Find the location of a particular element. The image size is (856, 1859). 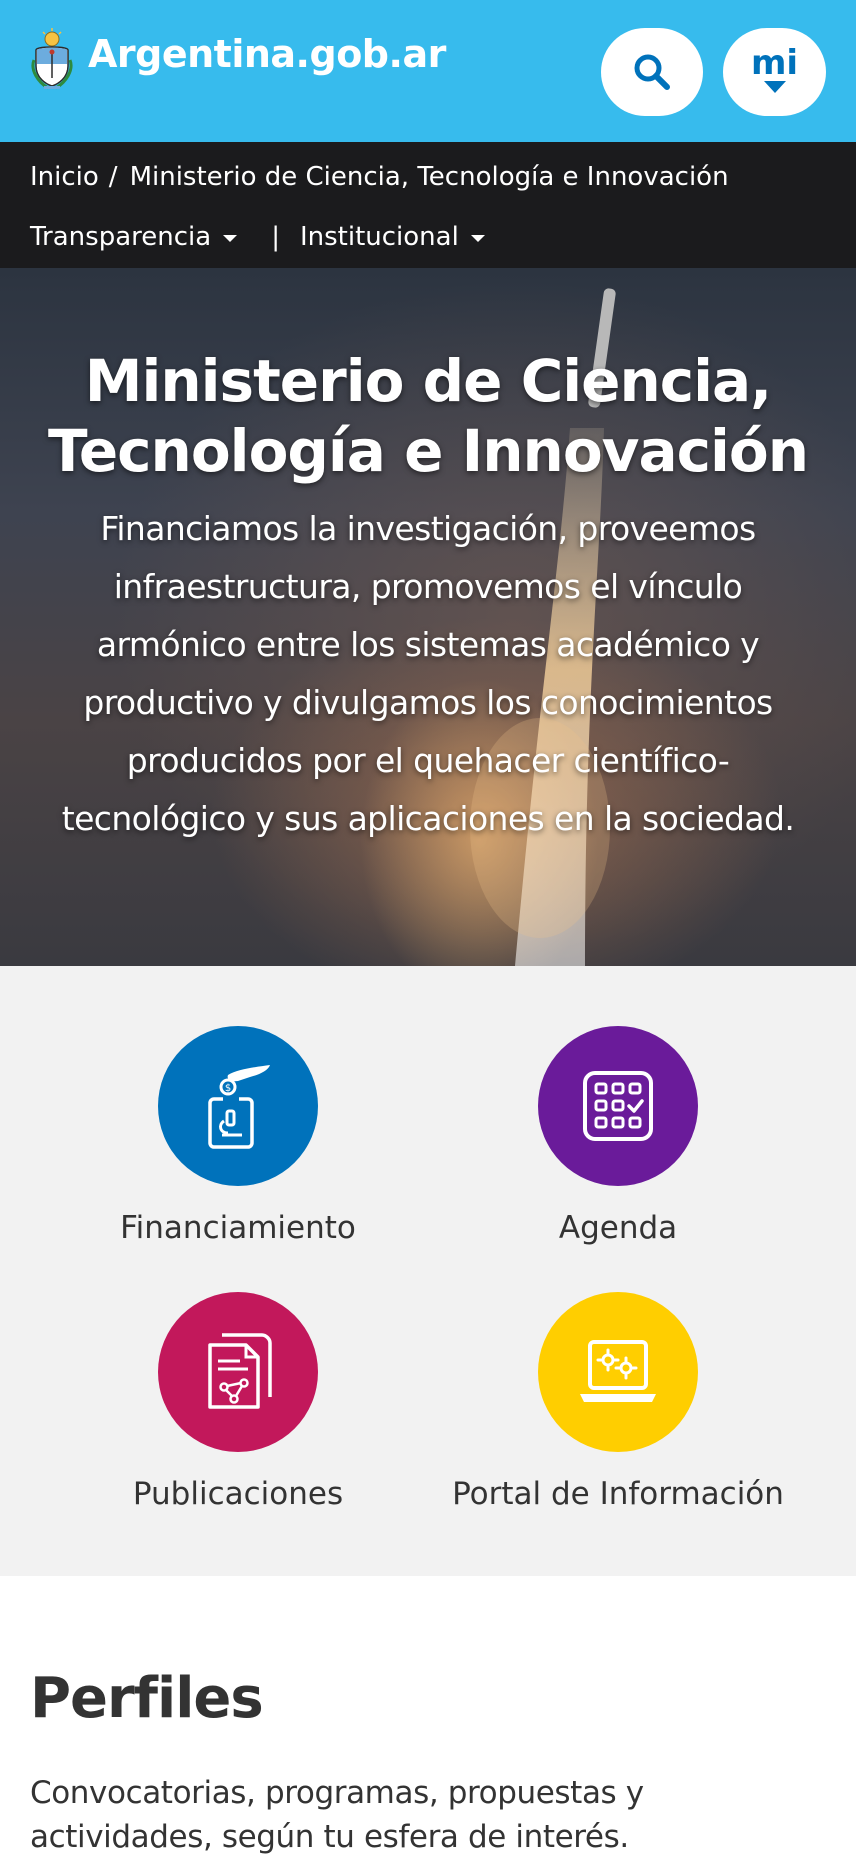

funding-microscope-icon: $ is located at coordinates (239, 1107).